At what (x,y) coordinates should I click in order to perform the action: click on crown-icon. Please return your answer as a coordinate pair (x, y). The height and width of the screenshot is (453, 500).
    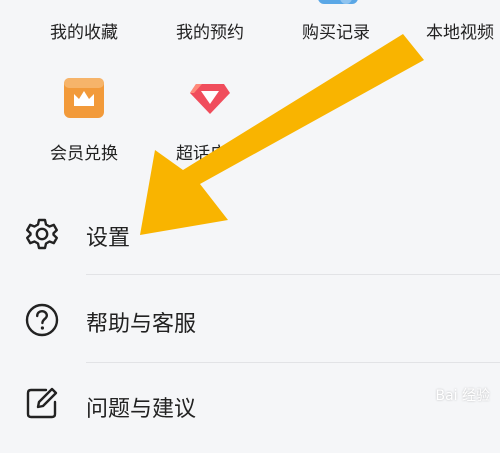
    Looking at the image, I should click on (84, 98).